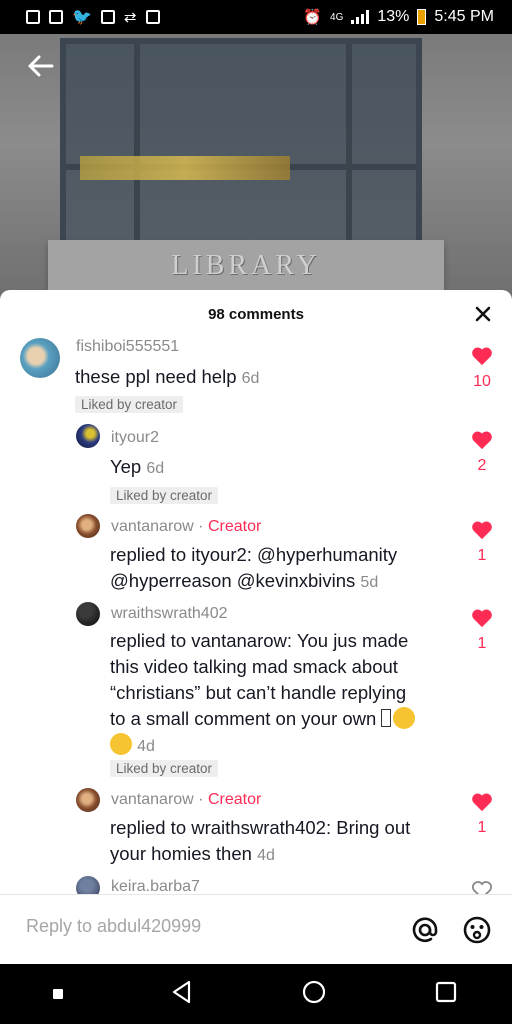 Image resolution: width=512 pixels, height=1024 pixels. I want to click on like-count: 10, so click(482, 381).